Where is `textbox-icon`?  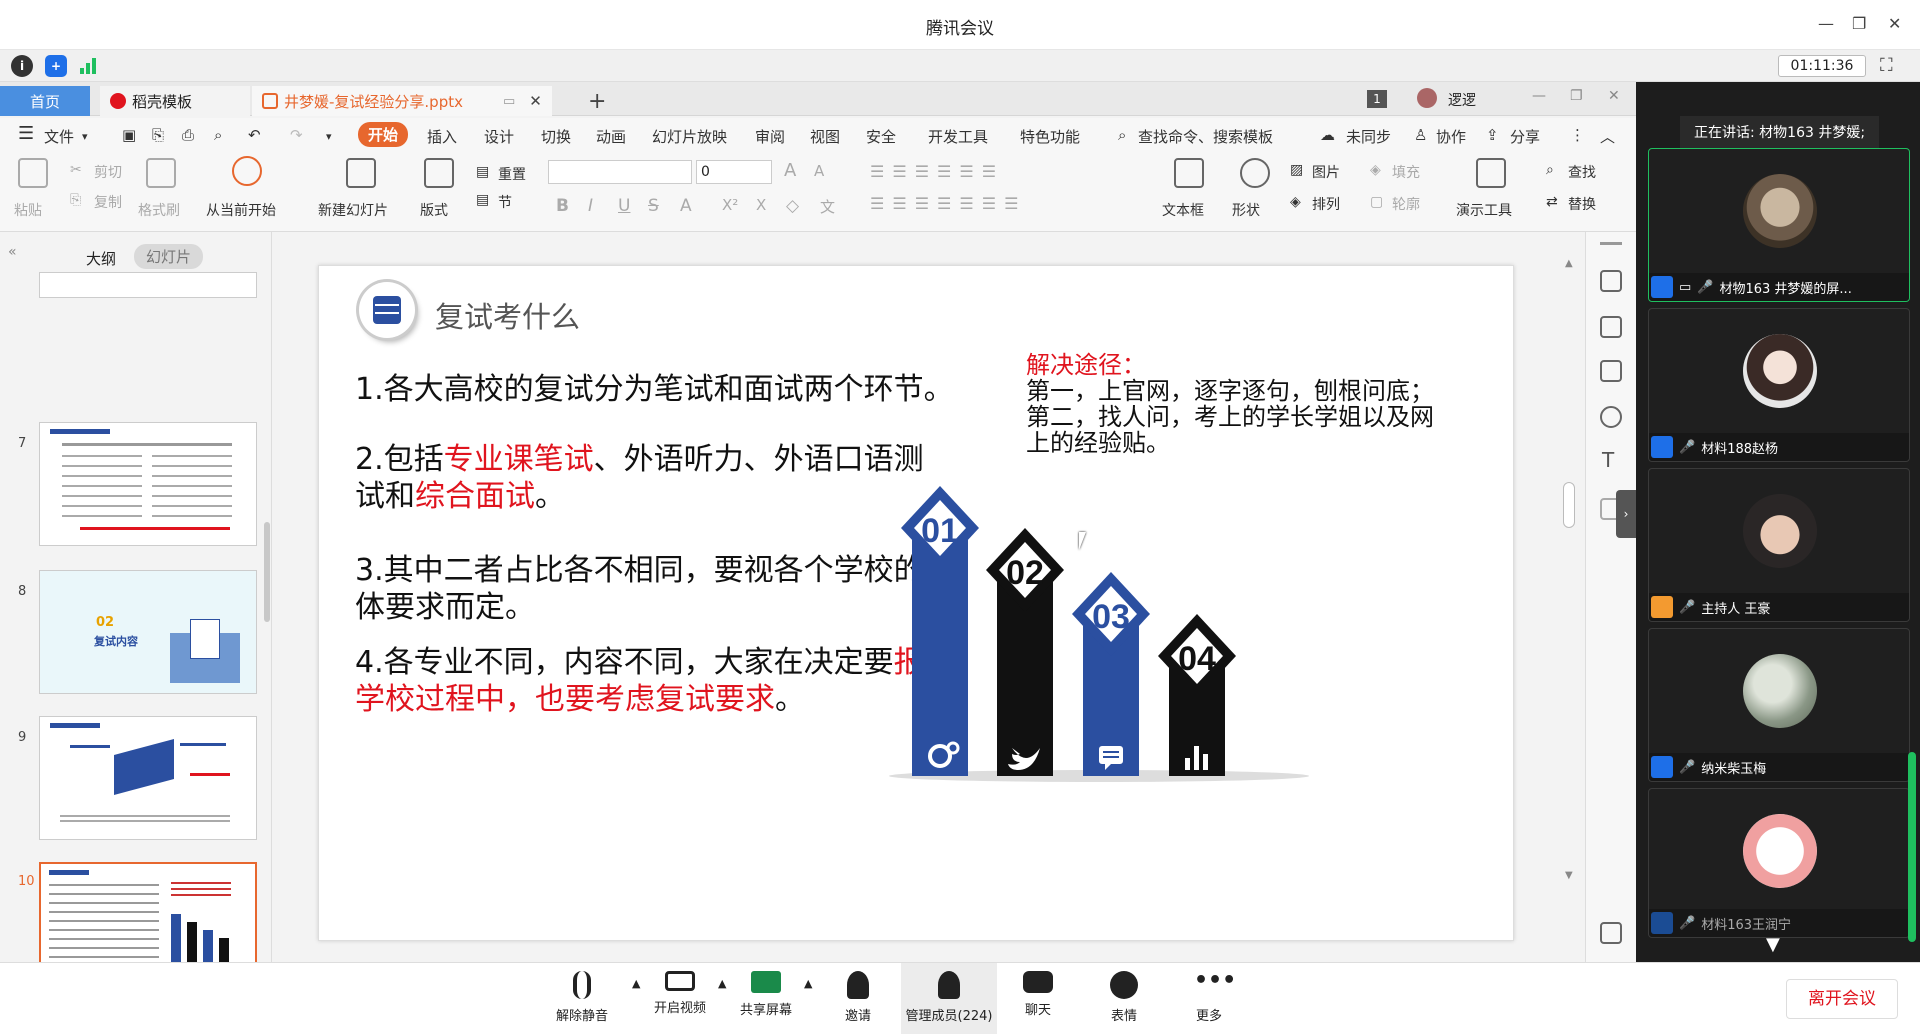 textbox-icon is located at coordinates (1189, 173).